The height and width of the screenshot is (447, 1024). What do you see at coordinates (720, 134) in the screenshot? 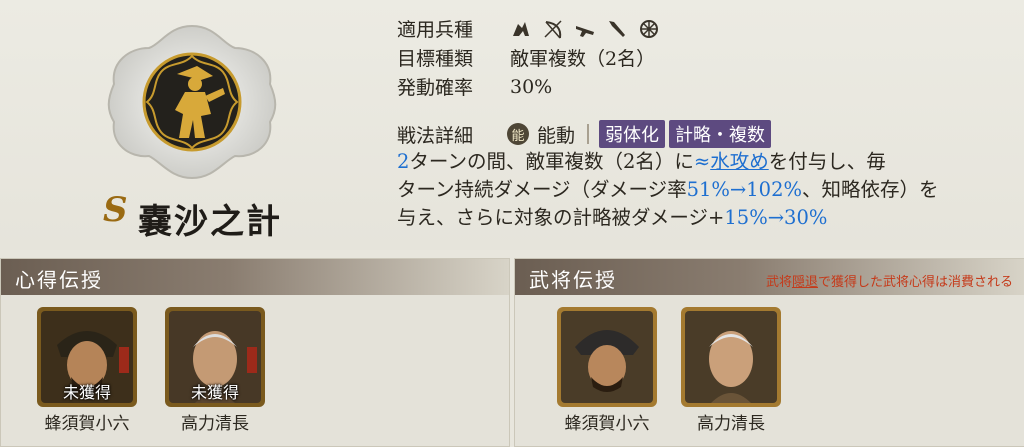
I see `tag-strategy-multi: 計略・複数` at bounding box center [720, 134].